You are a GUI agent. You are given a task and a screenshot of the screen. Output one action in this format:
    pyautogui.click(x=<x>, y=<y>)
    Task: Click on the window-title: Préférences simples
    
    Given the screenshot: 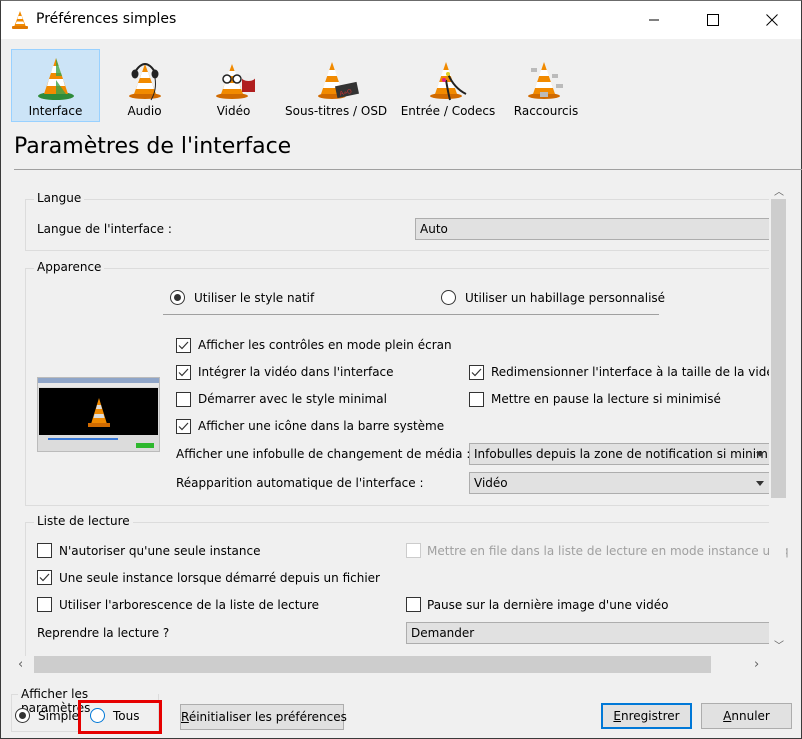 What is the action you would take?
    pyautogui.click(x=106, y=19)
    